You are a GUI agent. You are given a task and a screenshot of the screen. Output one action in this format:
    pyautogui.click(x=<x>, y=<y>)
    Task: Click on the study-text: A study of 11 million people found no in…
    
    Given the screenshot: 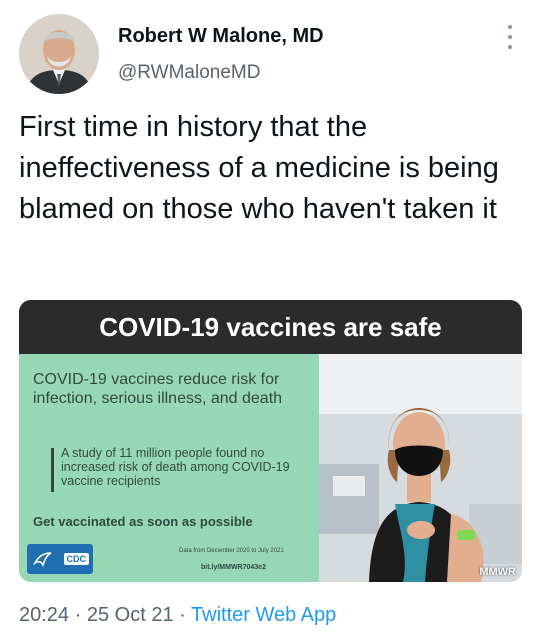 What is the action you would take?
    pyautogui.click(x=175, y=467)
    